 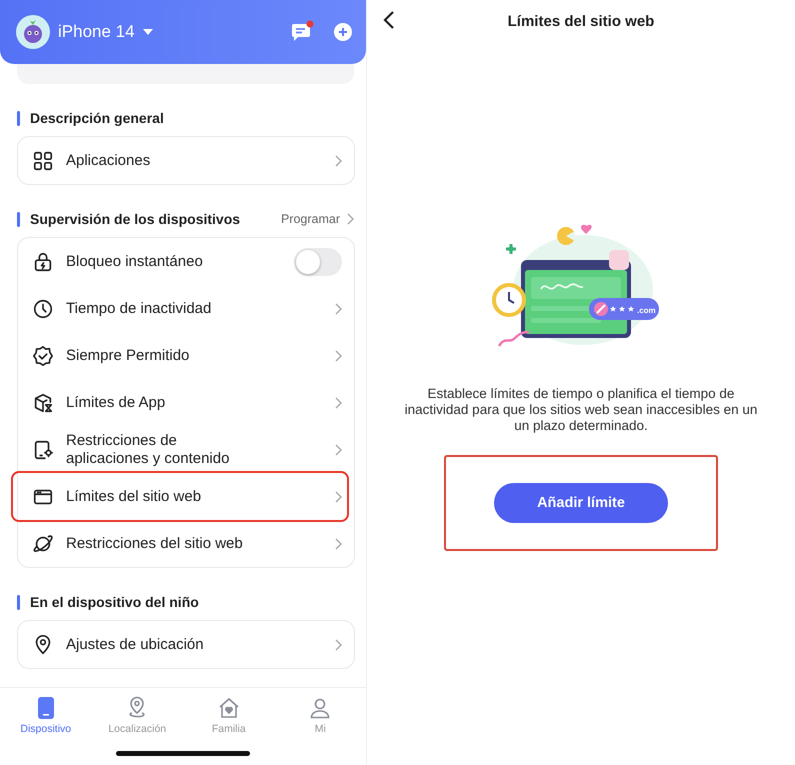 I want to click on menu-label: Límites de App, so click(x=116, y=403).